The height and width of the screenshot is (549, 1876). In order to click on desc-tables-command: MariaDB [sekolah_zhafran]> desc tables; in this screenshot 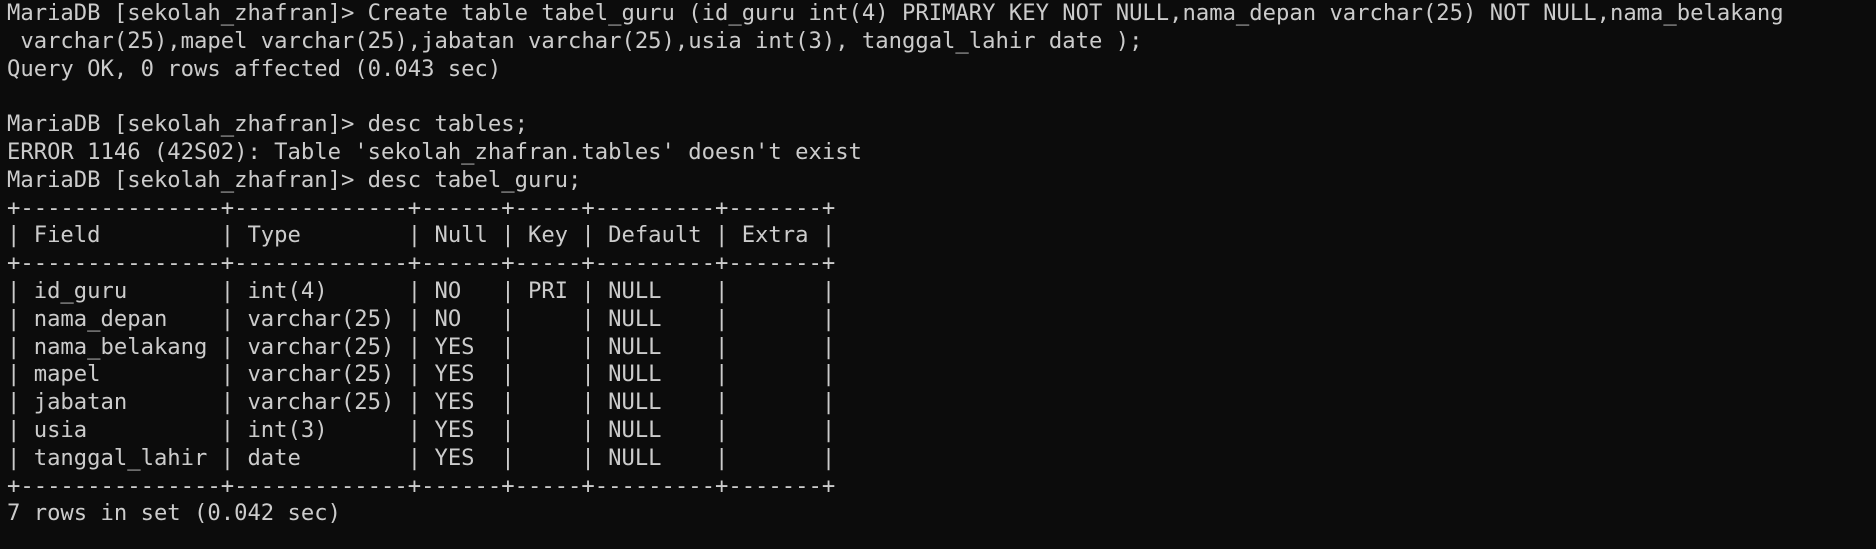, I will do `click(267, 124)`.